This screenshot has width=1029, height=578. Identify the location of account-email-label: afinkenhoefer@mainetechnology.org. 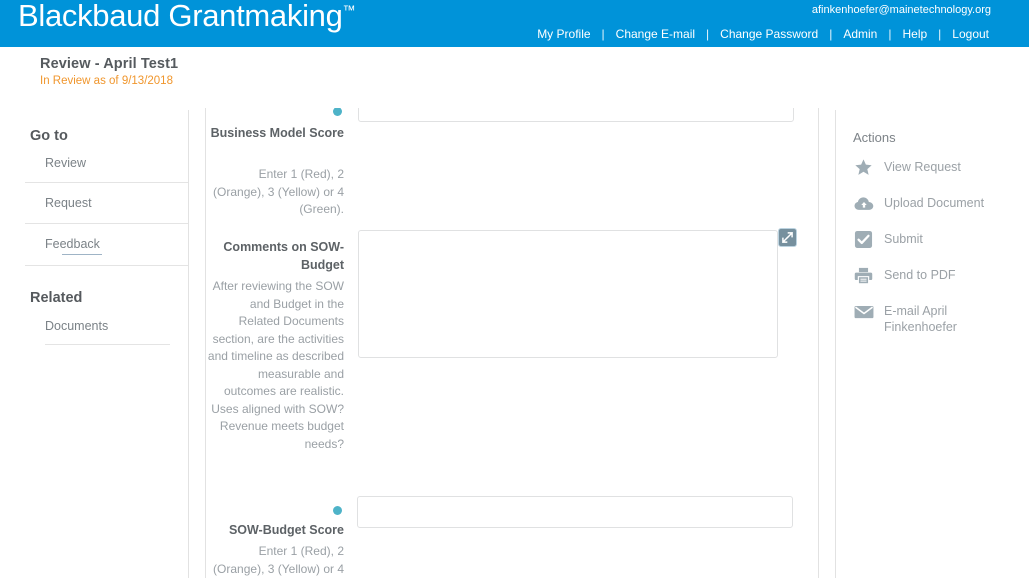
(901, 10).